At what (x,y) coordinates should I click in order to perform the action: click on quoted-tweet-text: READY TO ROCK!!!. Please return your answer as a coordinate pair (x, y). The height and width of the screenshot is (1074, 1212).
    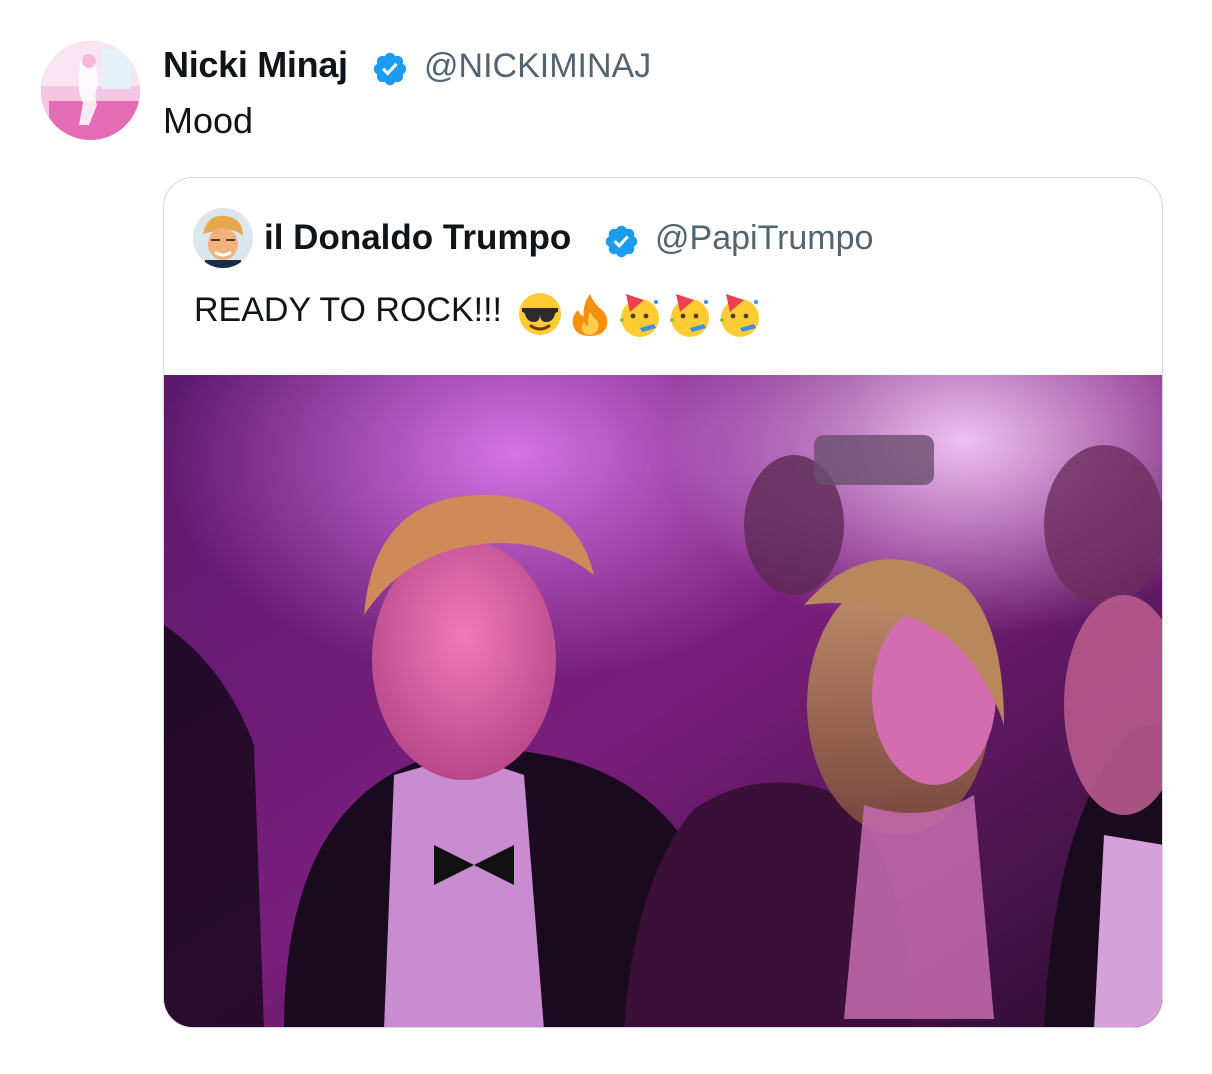
    Looking at the image, I should click on (348, 310).